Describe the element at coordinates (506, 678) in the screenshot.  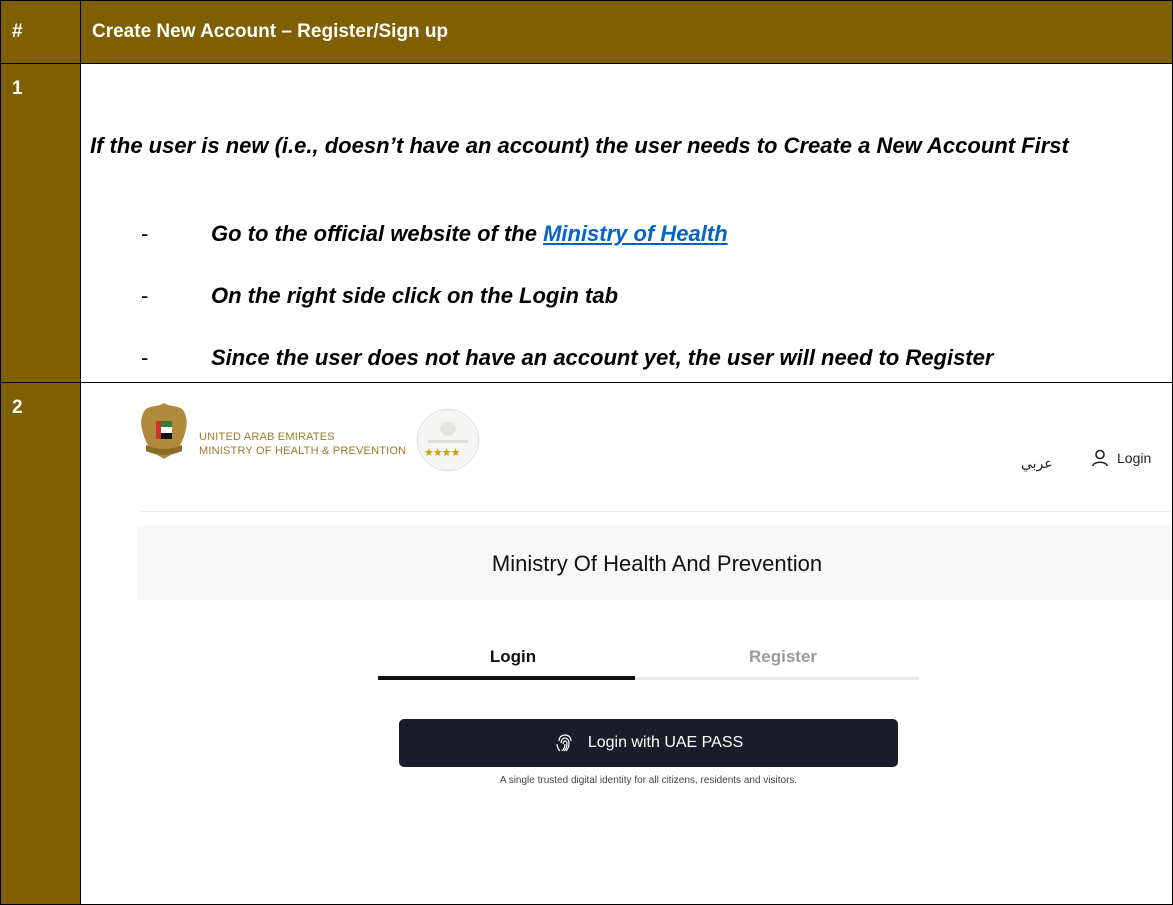
I see `tab-active-indicator` at that location.